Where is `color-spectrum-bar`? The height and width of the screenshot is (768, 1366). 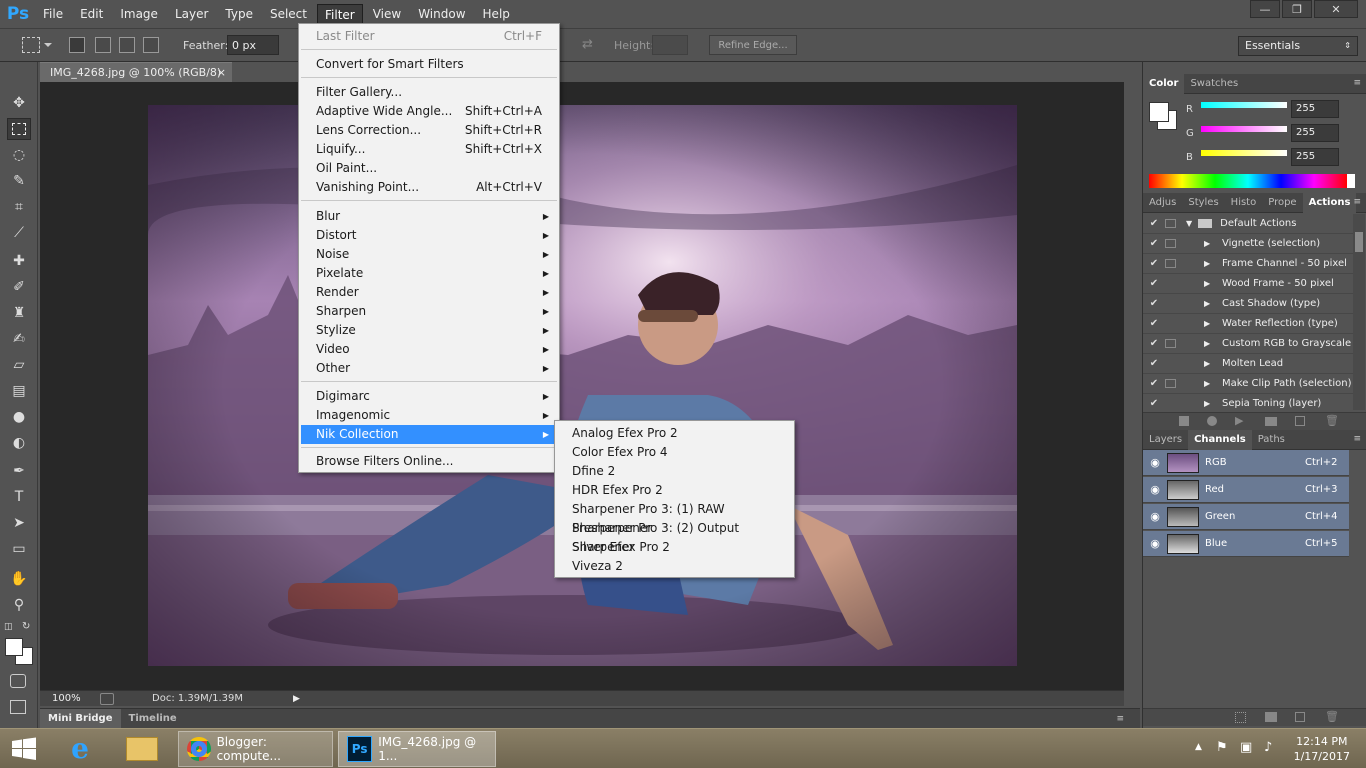
color-spectrum-bar is located at coordinates (1248, 181).